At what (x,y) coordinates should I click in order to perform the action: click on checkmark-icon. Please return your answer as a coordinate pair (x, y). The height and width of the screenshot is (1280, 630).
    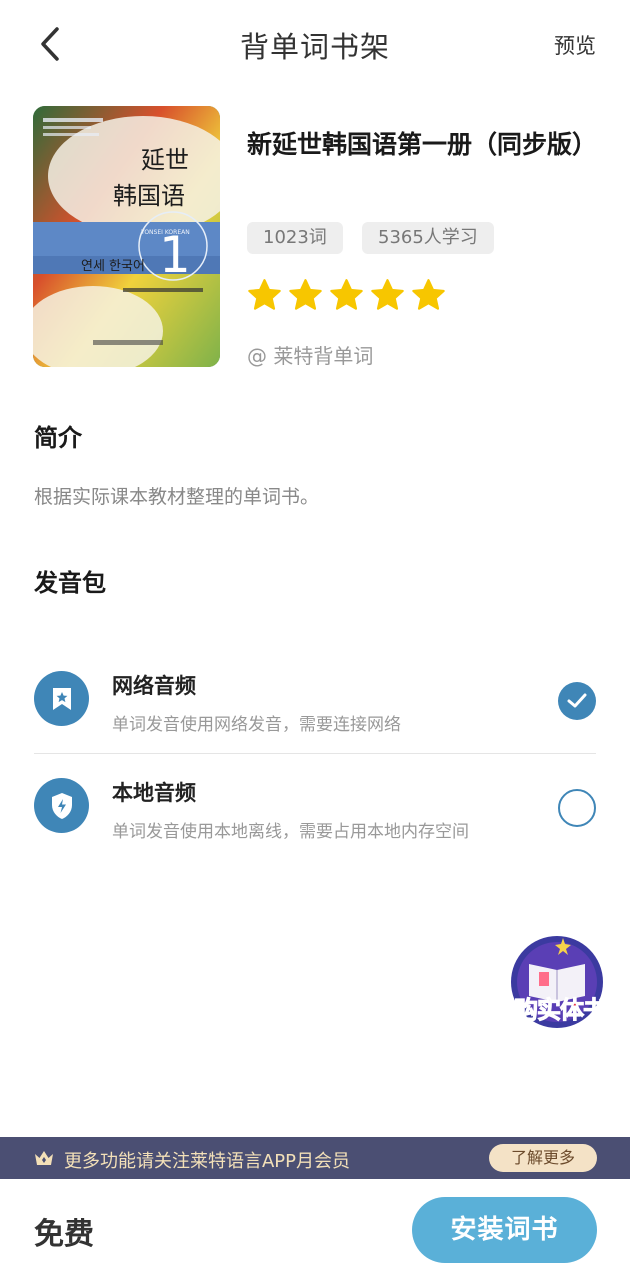
    Looking at the image, I should click on (577, 700).